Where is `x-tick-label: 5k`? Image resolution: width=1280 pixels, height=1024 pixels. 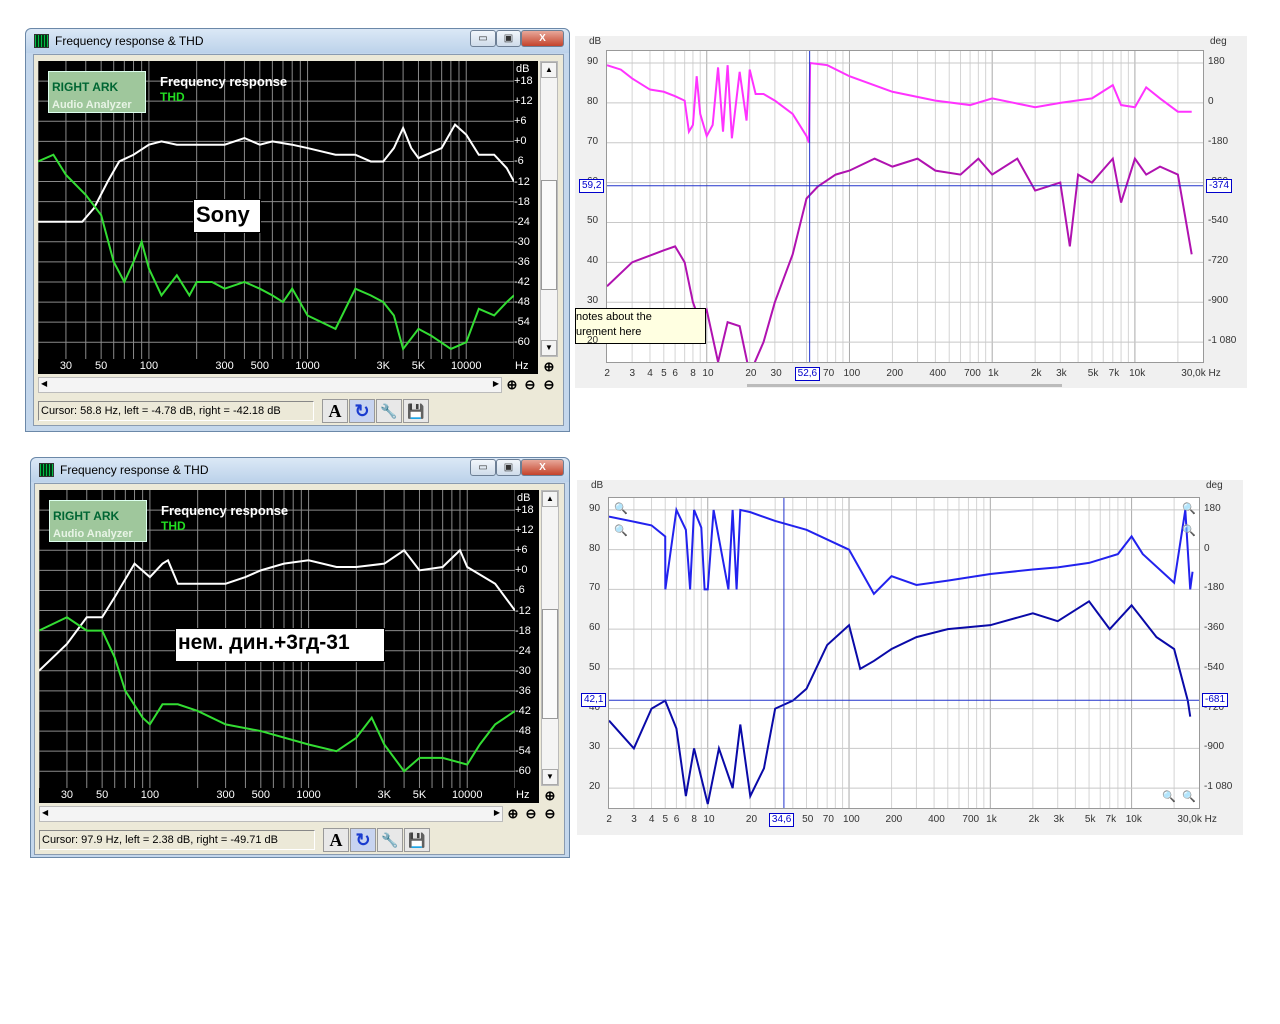
x-tick-label: 5k is located at coordinates (1090, 819).